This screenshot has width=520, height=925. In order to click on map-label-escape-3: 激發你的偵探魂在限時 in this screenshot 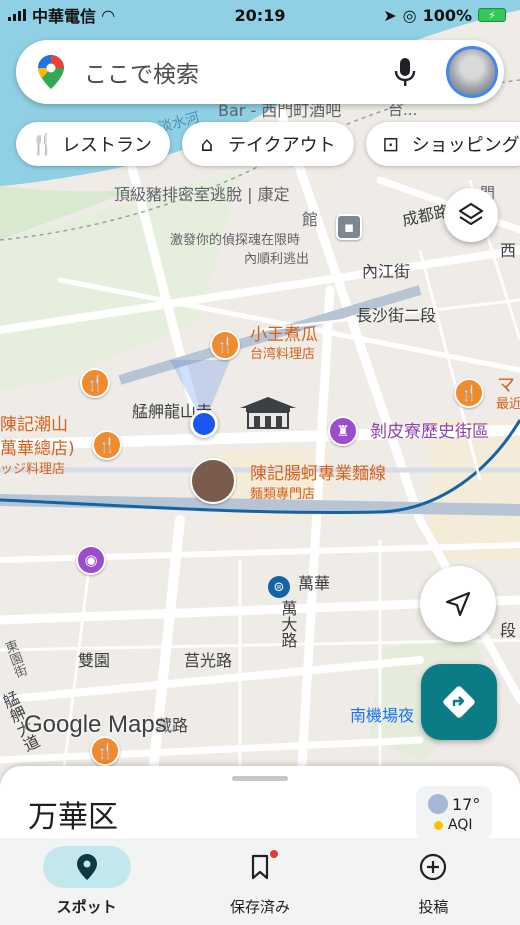, I will do `click(235, 240)`.